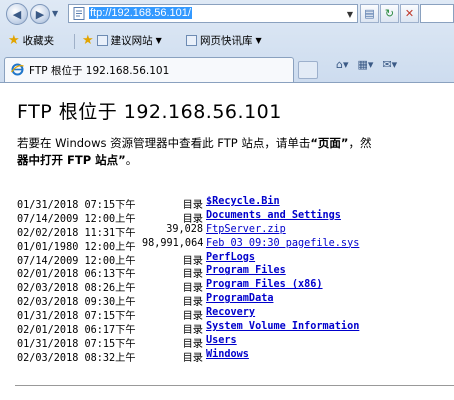  Describe the element at coordinates (88, 40) in the screenshot. I see `add-favorite-icon: ★` at that location.